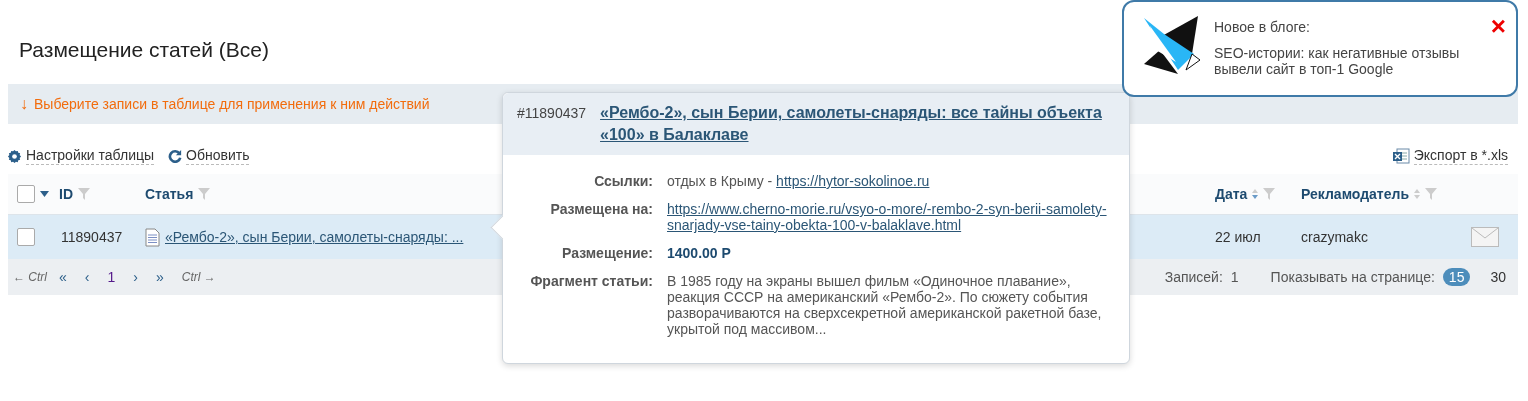 This screenshot has width=1528, height=401. What do you see at coordinates (1231, 194) in the screenshot?
I see `column-header: Дата` at bounding box center [1231, 194].